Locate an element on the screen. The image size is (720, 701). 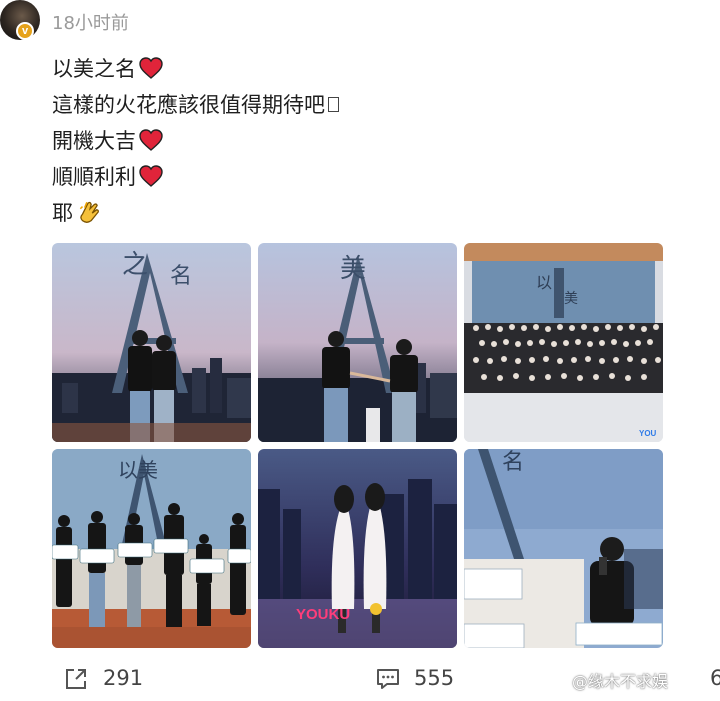
photo-image: 以美 is located at coordinates (151, 548).